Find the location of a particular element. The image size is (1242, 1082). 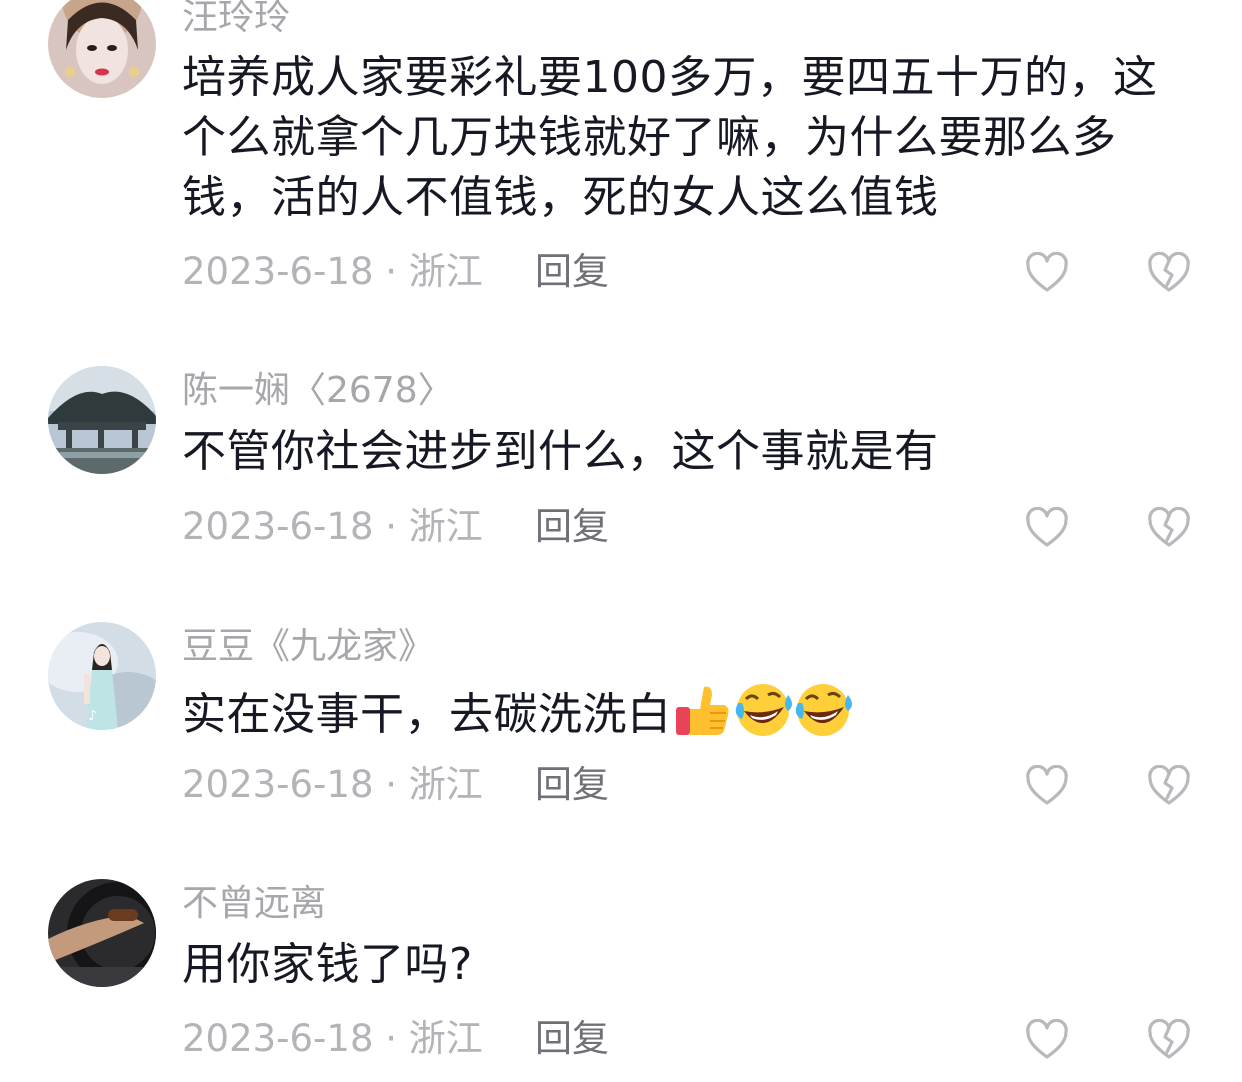

comment-content: 用你家钱了吗? is located at coordinates (682, 965).